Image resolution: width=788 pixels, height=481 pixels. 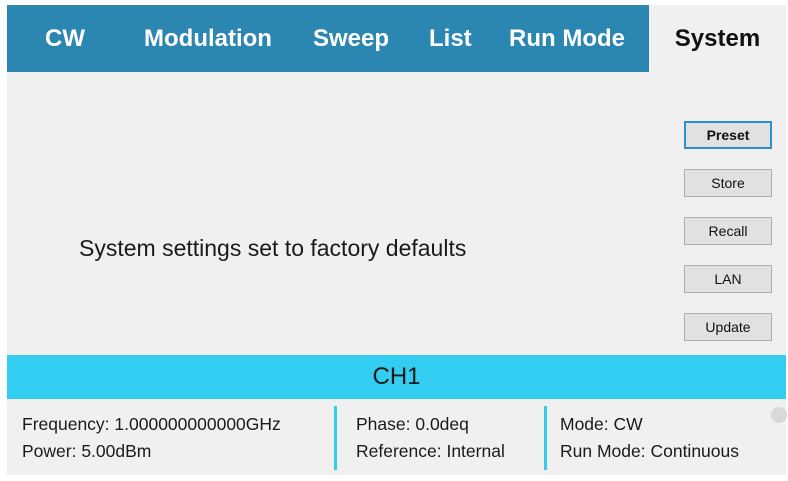 What do you see at coordinates (728, 231) in the screenshot?
I see `recall-button: Recall` at bounding box center [728, 231].